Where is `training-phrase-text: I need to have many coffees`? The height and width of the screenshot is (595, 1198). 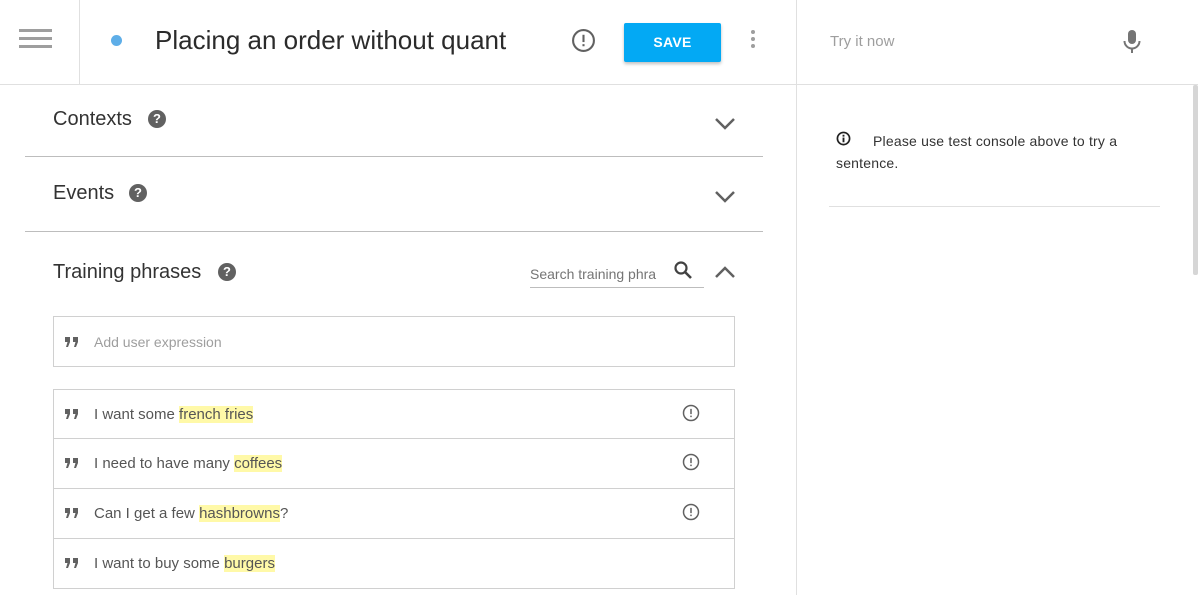
training-phrase-text: I need to have many coffees is located at coordinates (188, 464).